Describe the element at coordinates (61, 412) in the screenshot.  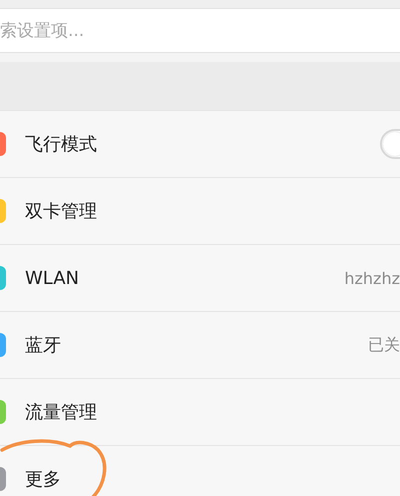
I see `setting-label: 流量管理` at that location.